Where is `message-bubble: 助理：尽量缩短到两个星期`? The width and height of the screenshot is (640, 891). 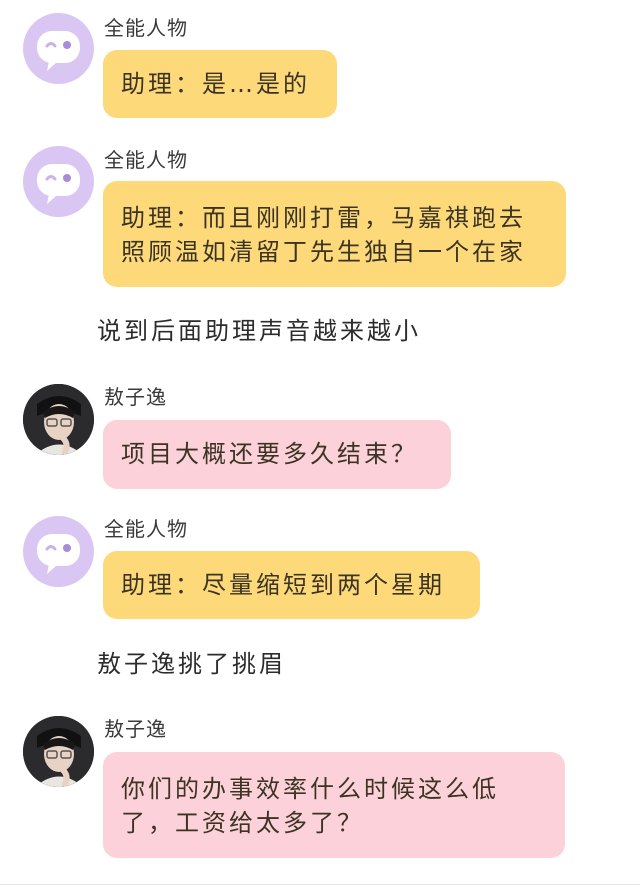
message-bubble: 助理：尽量缩短到两个星期 is located at coordinates (291, 585).